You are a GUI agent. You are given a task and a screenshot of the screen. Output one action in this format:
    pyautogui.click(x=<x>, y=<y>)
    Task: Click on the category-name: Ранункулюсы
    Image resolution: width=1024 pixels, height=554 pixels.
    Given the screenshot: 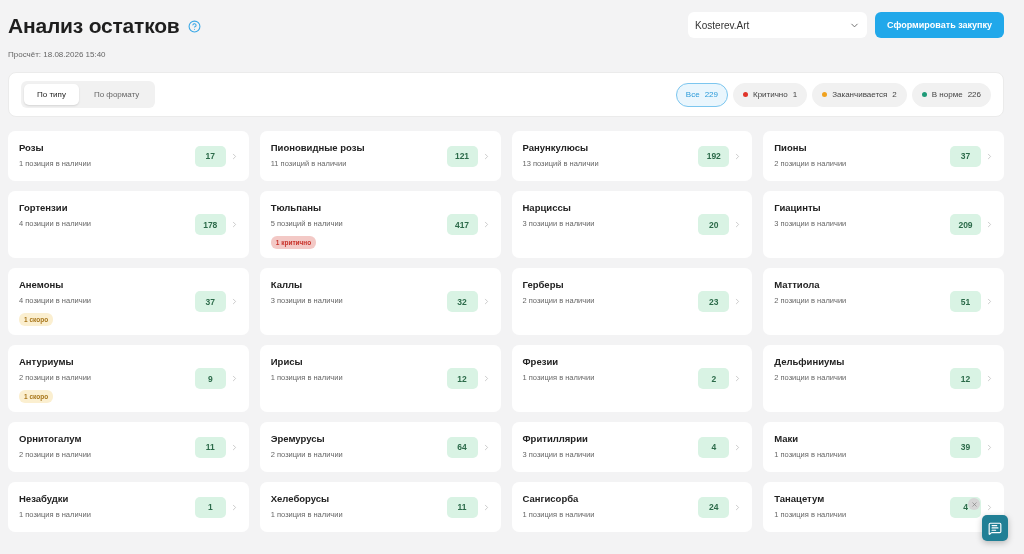 What is the action you would take?
    pyautogui.click(x=556, y=147)
    